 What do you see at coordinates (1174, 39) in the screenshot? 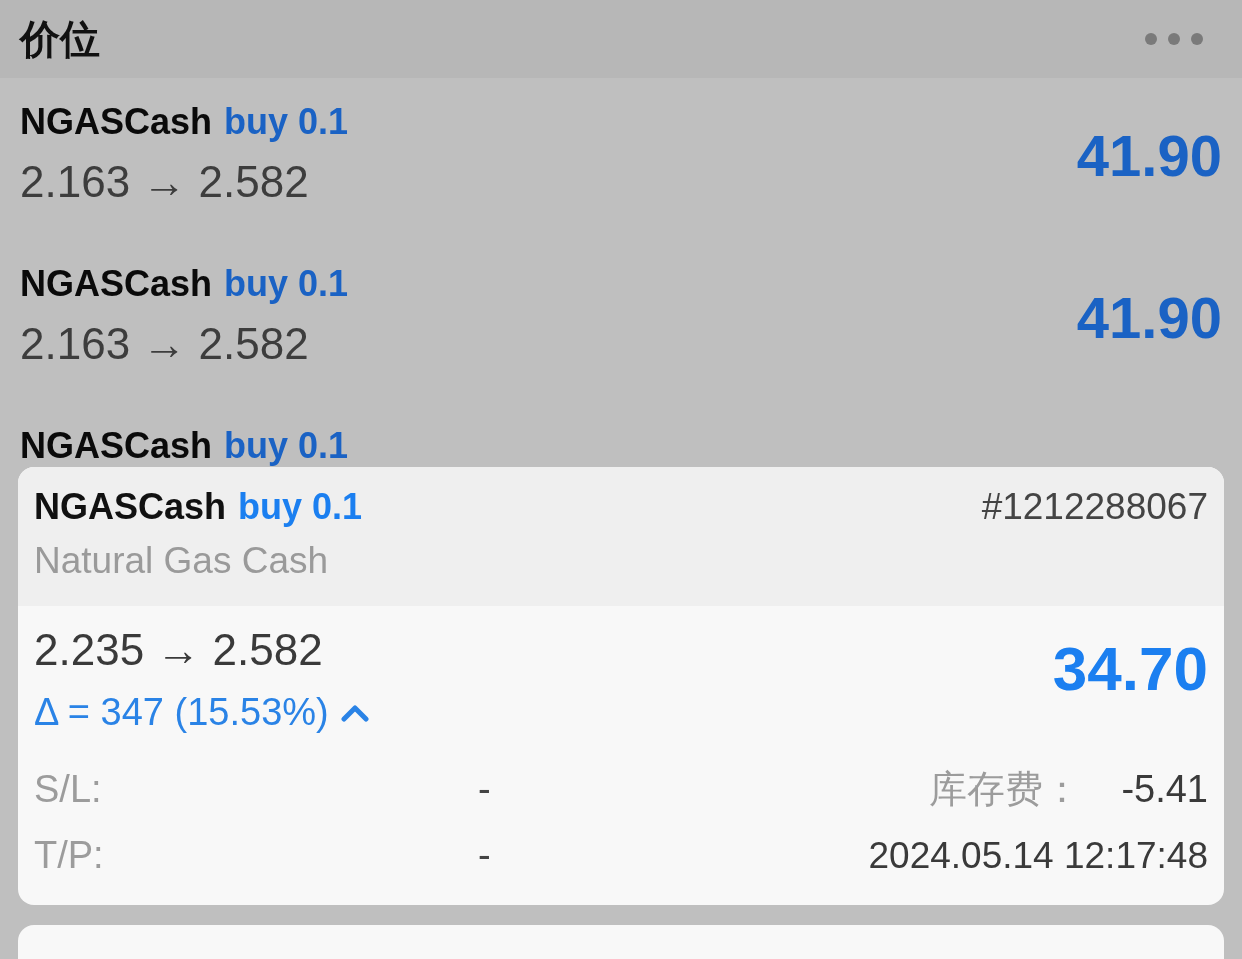
I see `more-icon` at bounding box center [1174, 39].